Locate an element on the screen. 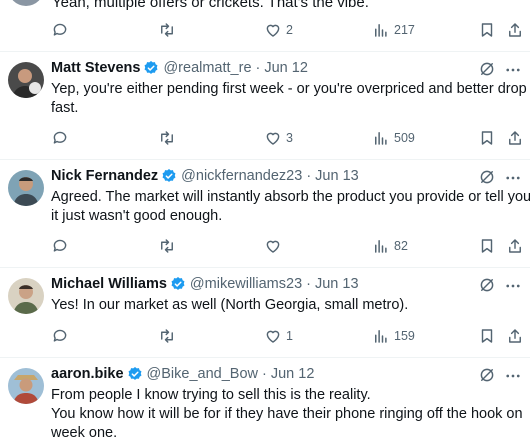 Image resolution: width=530 pixels, height=442 pixels. views-button: 82 is located at coordinates (390, 246).